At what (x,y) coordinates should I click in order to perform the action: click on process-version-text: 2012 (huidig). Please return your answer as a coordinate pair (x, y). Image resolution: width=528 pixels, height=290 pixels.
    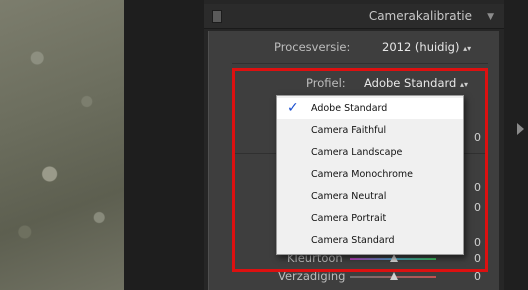
    Looking at the image, I should click on (421, 47).